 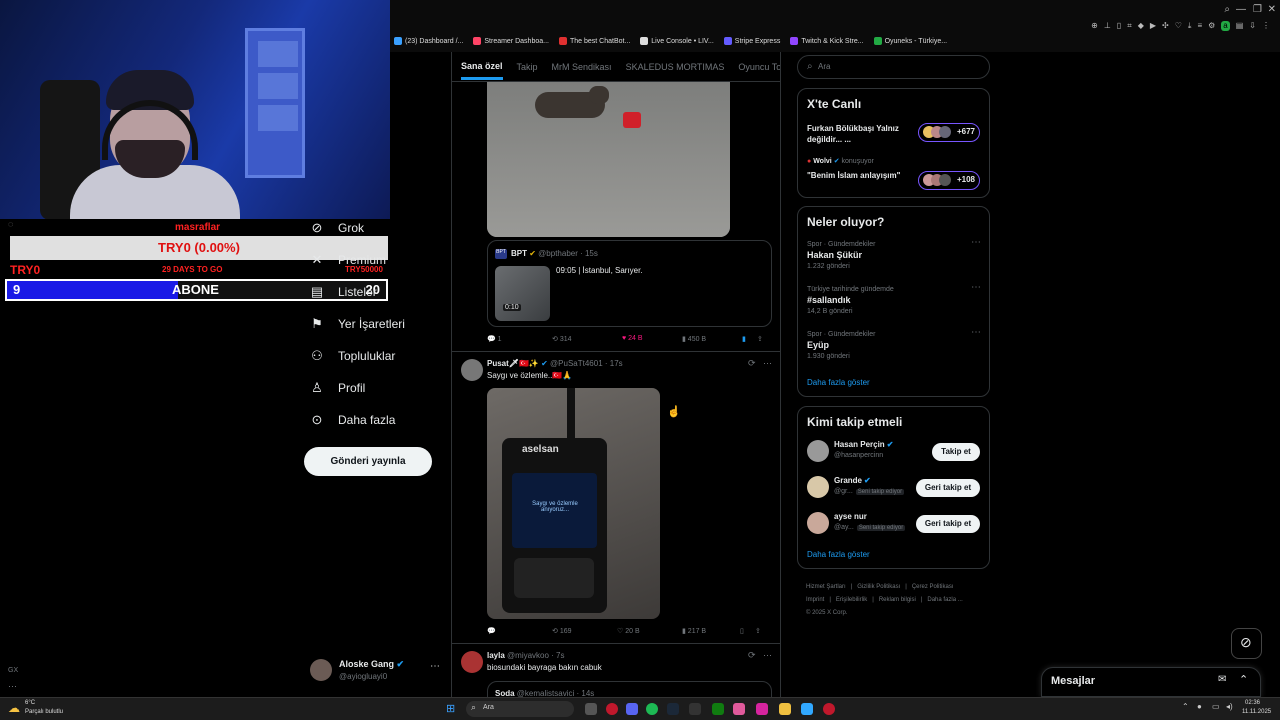 What do you see at coordinates (760, 339) in the screenshot?
I see `share-icon: ⇪` at bounding box center [760, 339].